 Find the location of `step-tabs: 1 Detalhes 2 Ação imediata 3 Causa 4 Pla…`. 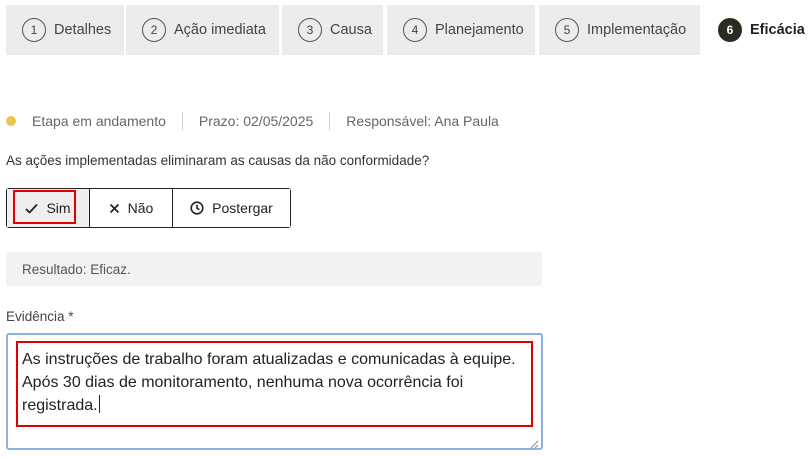

step-tabs: 1 Detalhes 2 Ação imediata 3 Causa 4 Pla… is located at coordinates (405, 30).